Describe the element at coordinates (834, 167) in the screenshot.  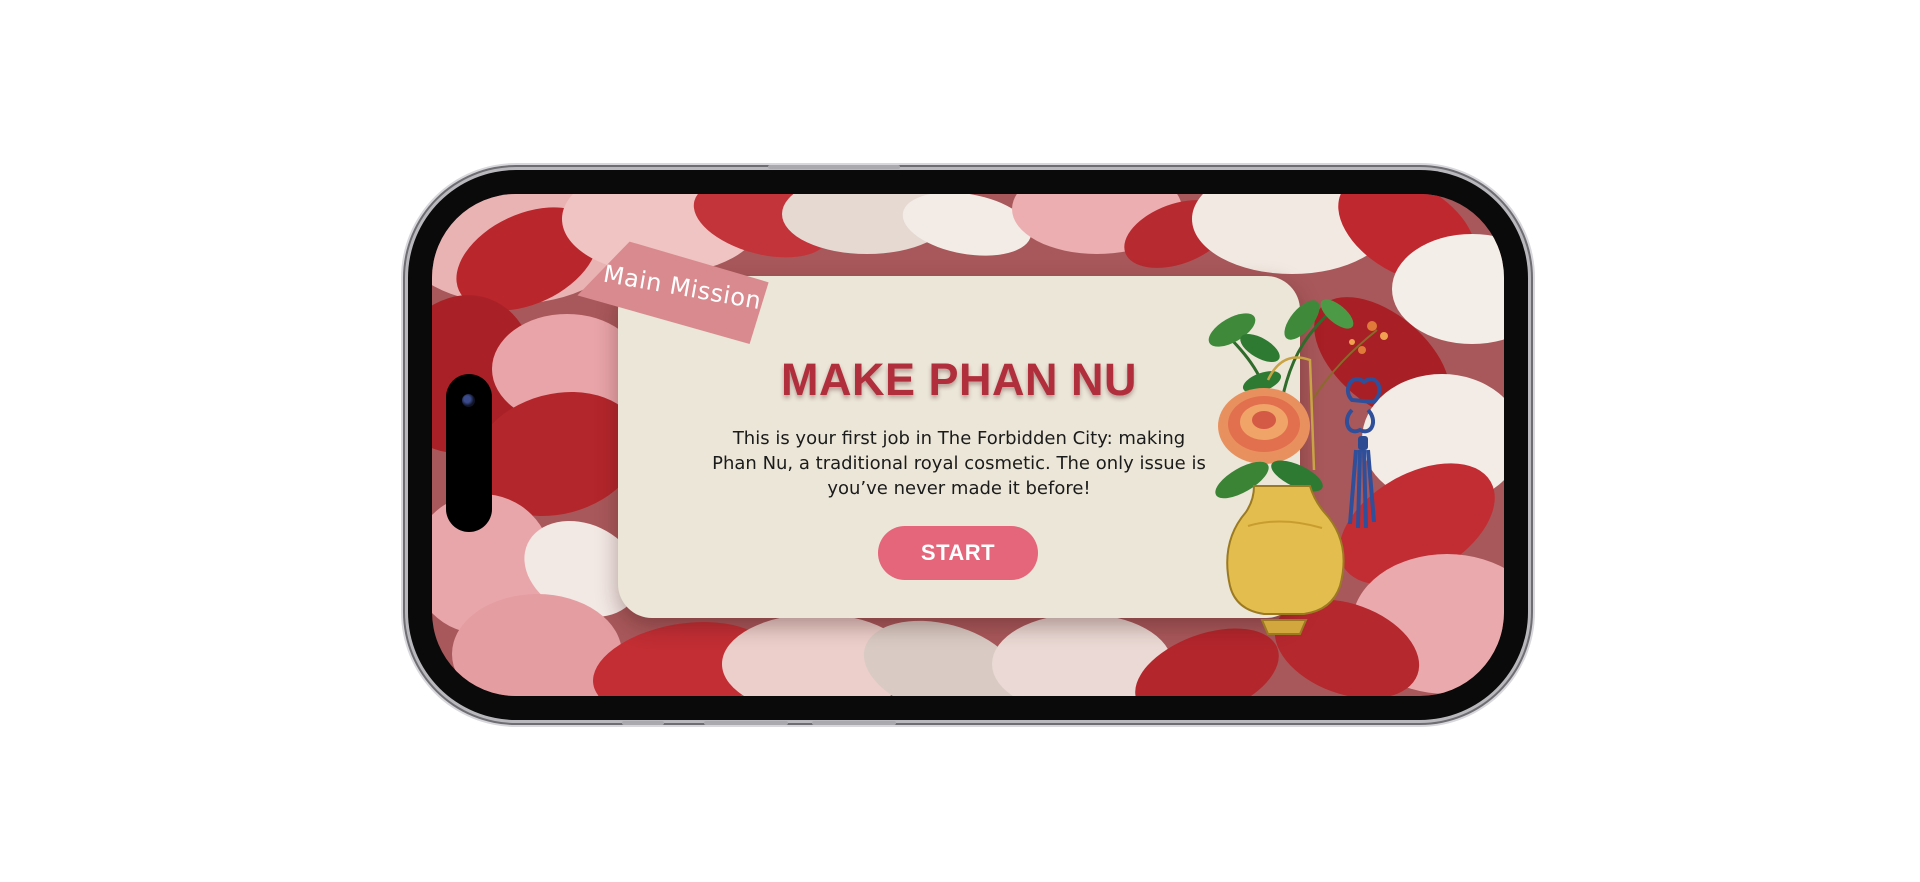
I see `phone-side-button` at that location.